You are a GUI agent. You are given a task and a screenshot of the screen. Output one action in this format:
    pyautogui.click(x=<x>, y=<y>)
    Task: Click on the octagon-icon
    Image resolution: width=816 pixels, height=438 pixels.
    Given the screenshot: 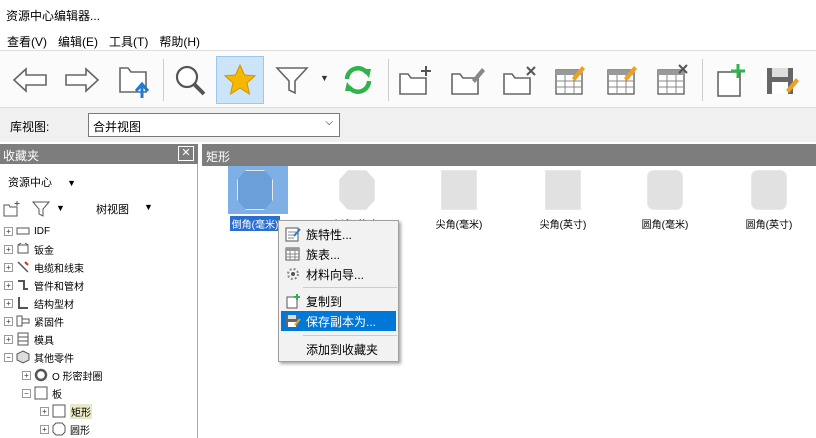 What is the action you would take?
    pyautogui.click(x=59, y=429)
    